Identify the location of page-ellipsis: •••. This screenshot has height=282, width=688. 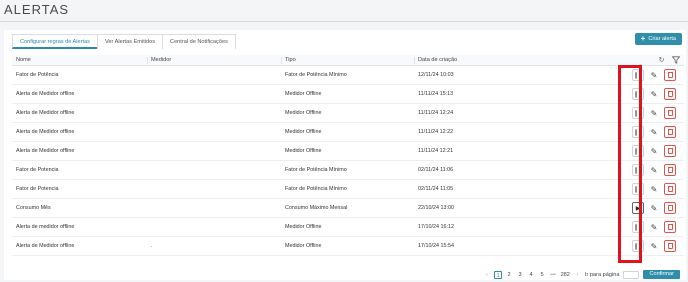
(553, 275).